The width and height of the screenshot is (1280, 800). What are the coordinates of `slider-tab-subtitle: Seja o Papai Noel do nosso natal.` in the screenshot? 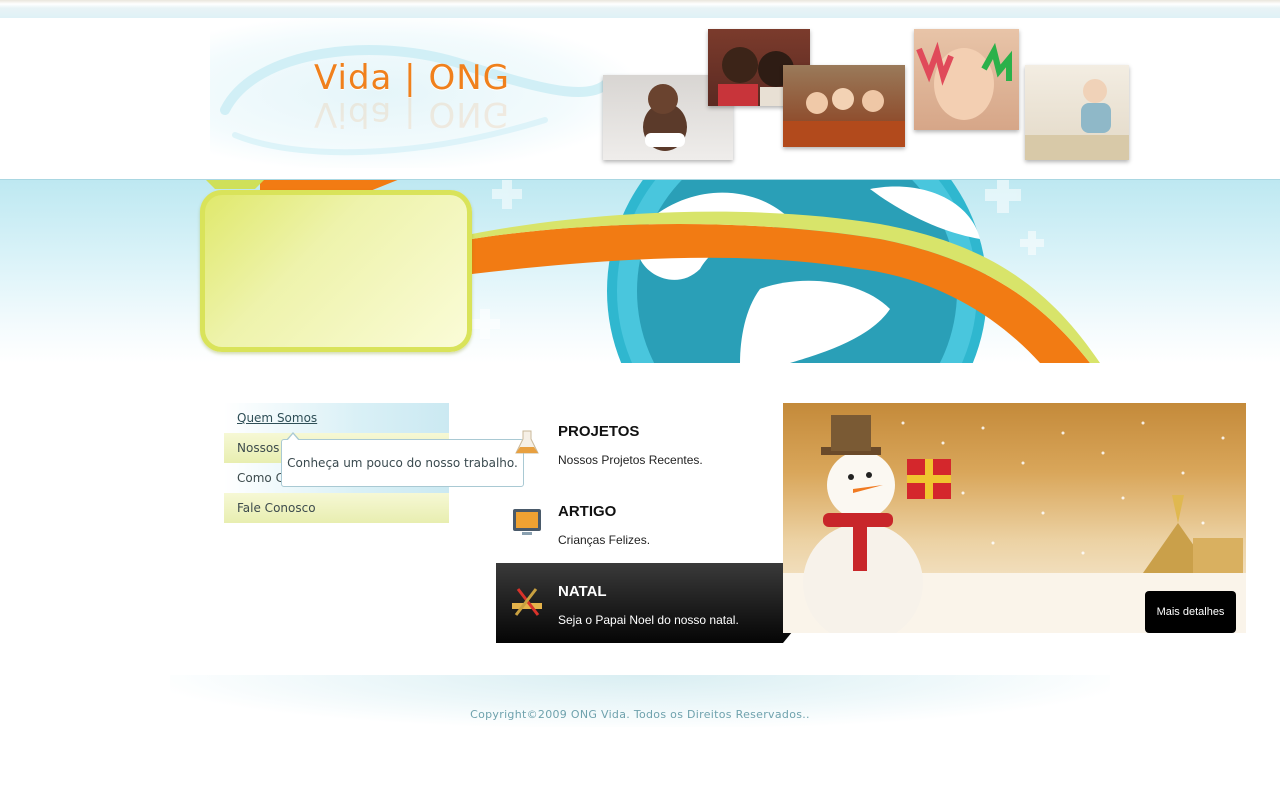 It's located at (648, 620).